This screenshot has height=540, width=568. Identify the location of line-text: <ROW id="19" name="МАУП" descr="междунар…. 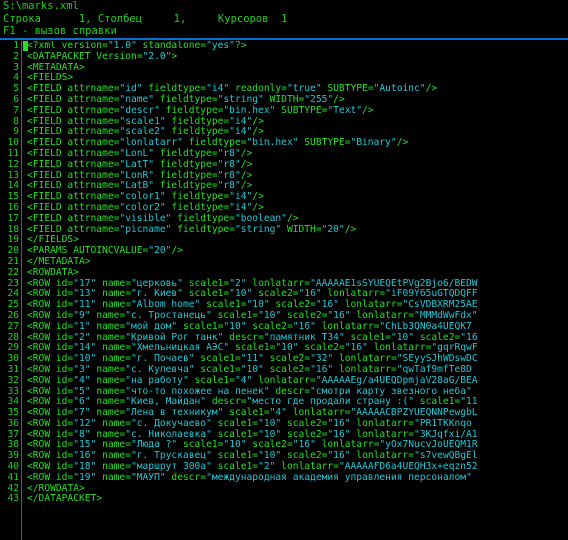
(249, 477).